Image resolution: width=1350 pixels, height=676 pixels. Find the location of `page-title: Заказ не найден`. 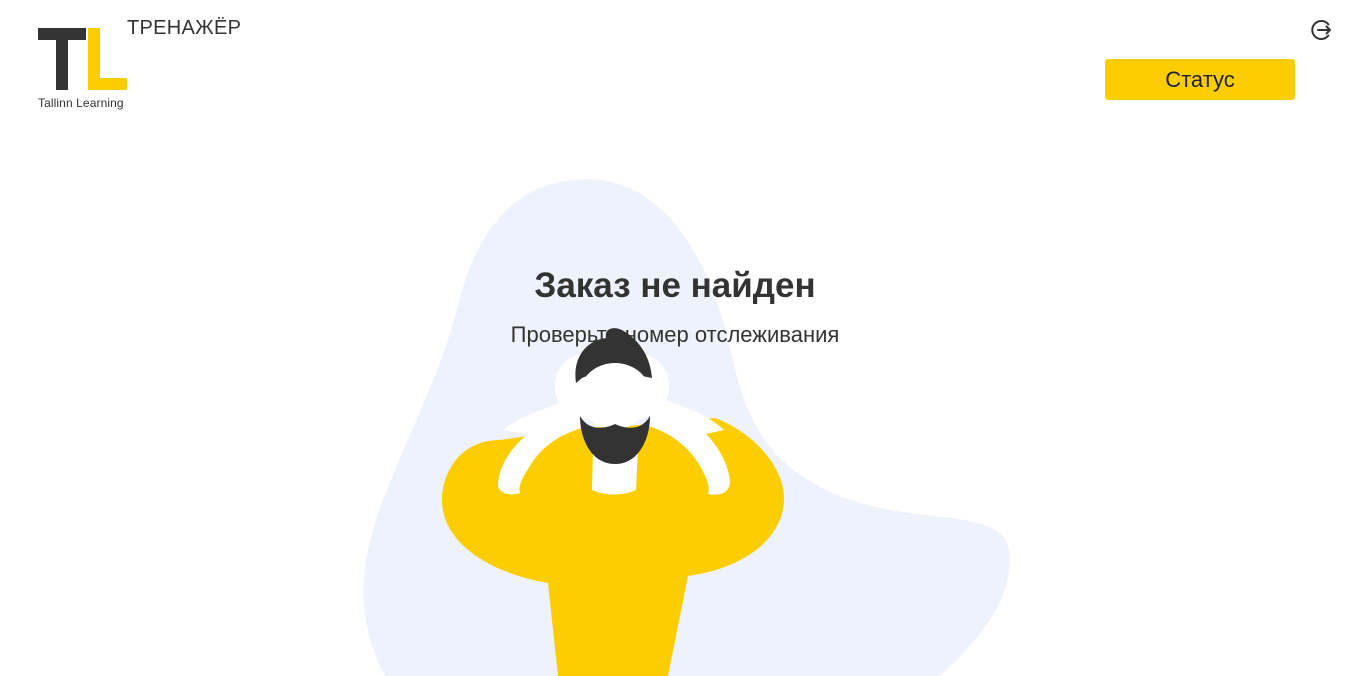

page-title: Заказ не найден is located at coordinates (675, 285).